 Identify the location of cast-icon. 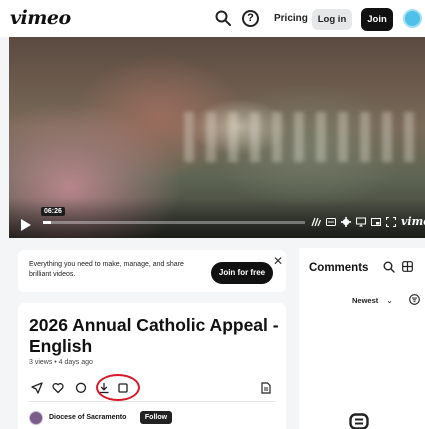
(361, 222).